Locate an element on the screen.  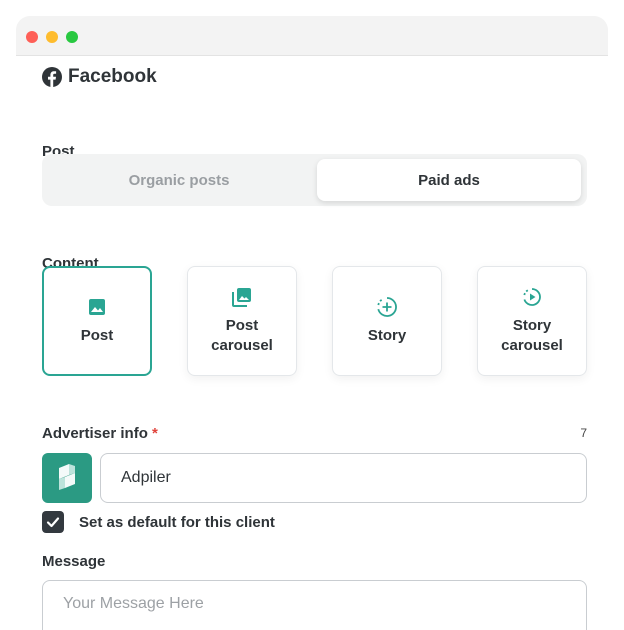
content-card-post: Post is located at coordinates (97, 321).